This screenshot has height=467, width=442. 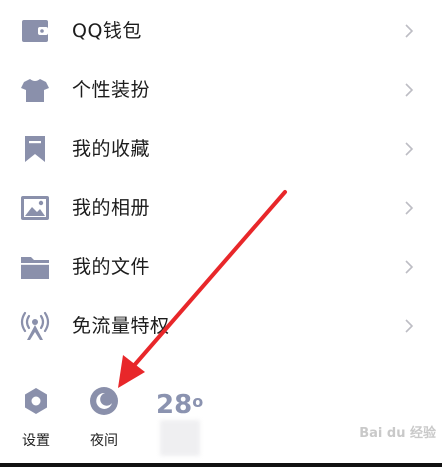 I want to click on menu-item-label: 我的相册, so click(x=111, y=208).